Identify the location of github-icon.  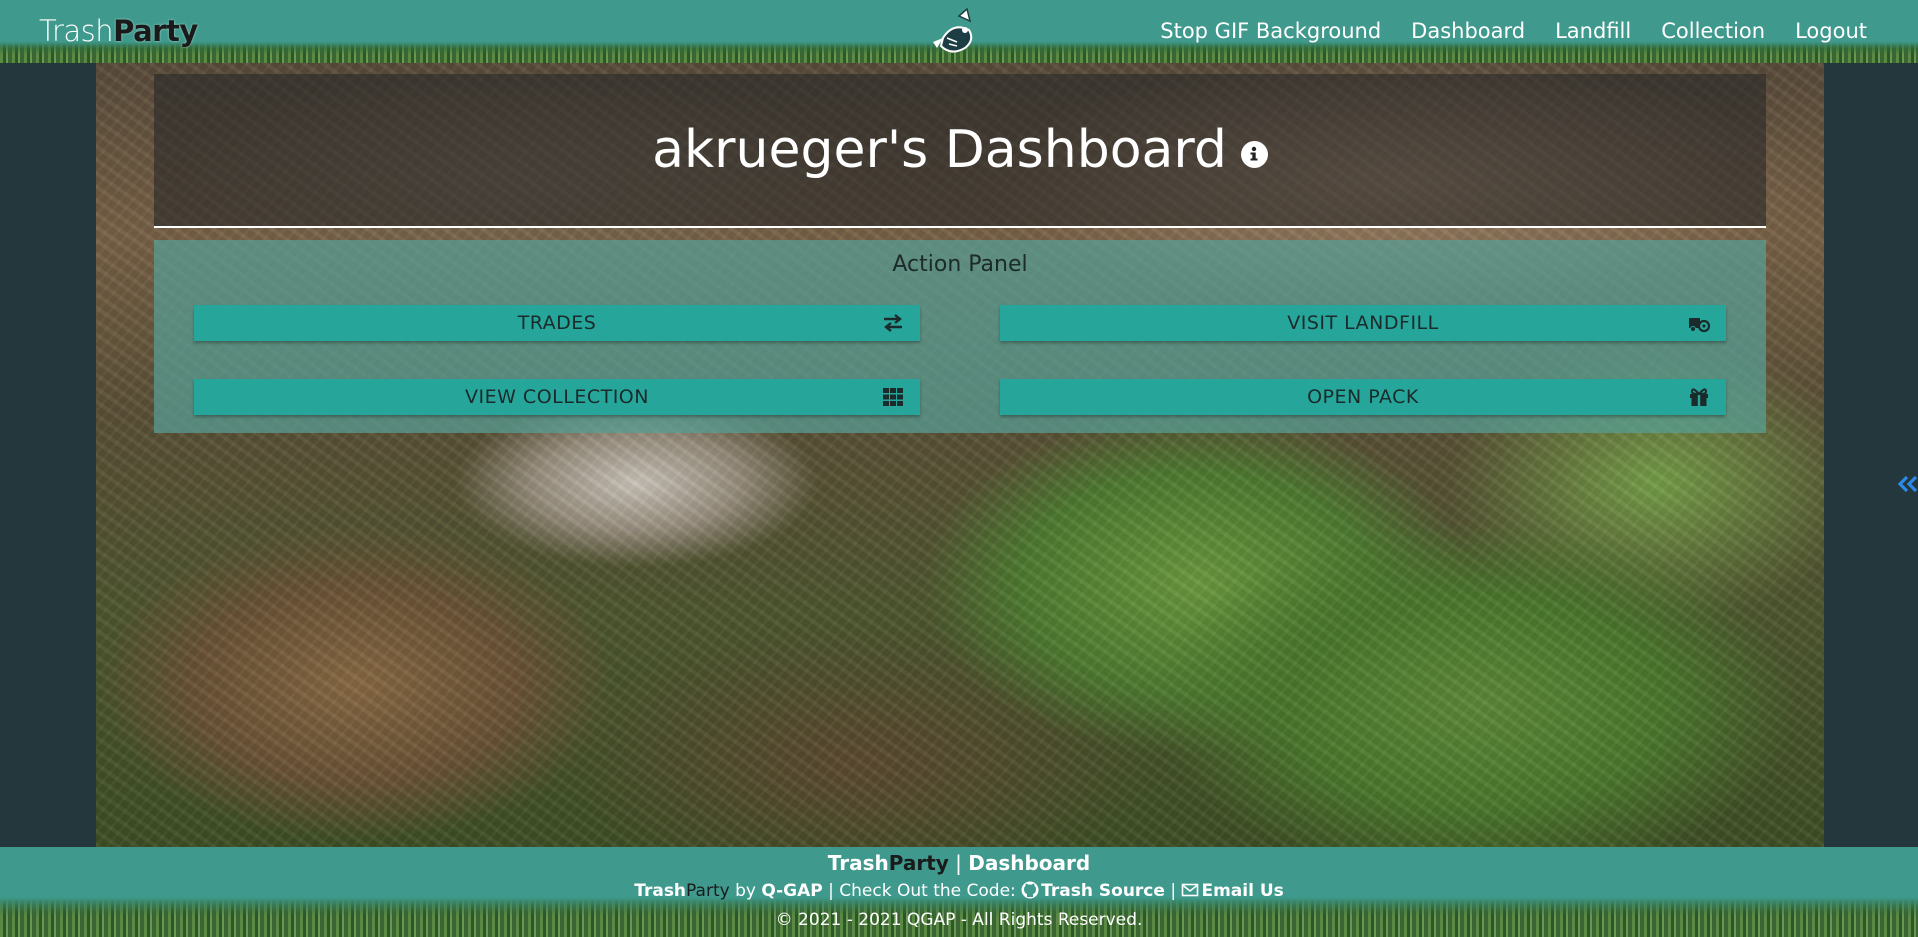
(1030, 890).